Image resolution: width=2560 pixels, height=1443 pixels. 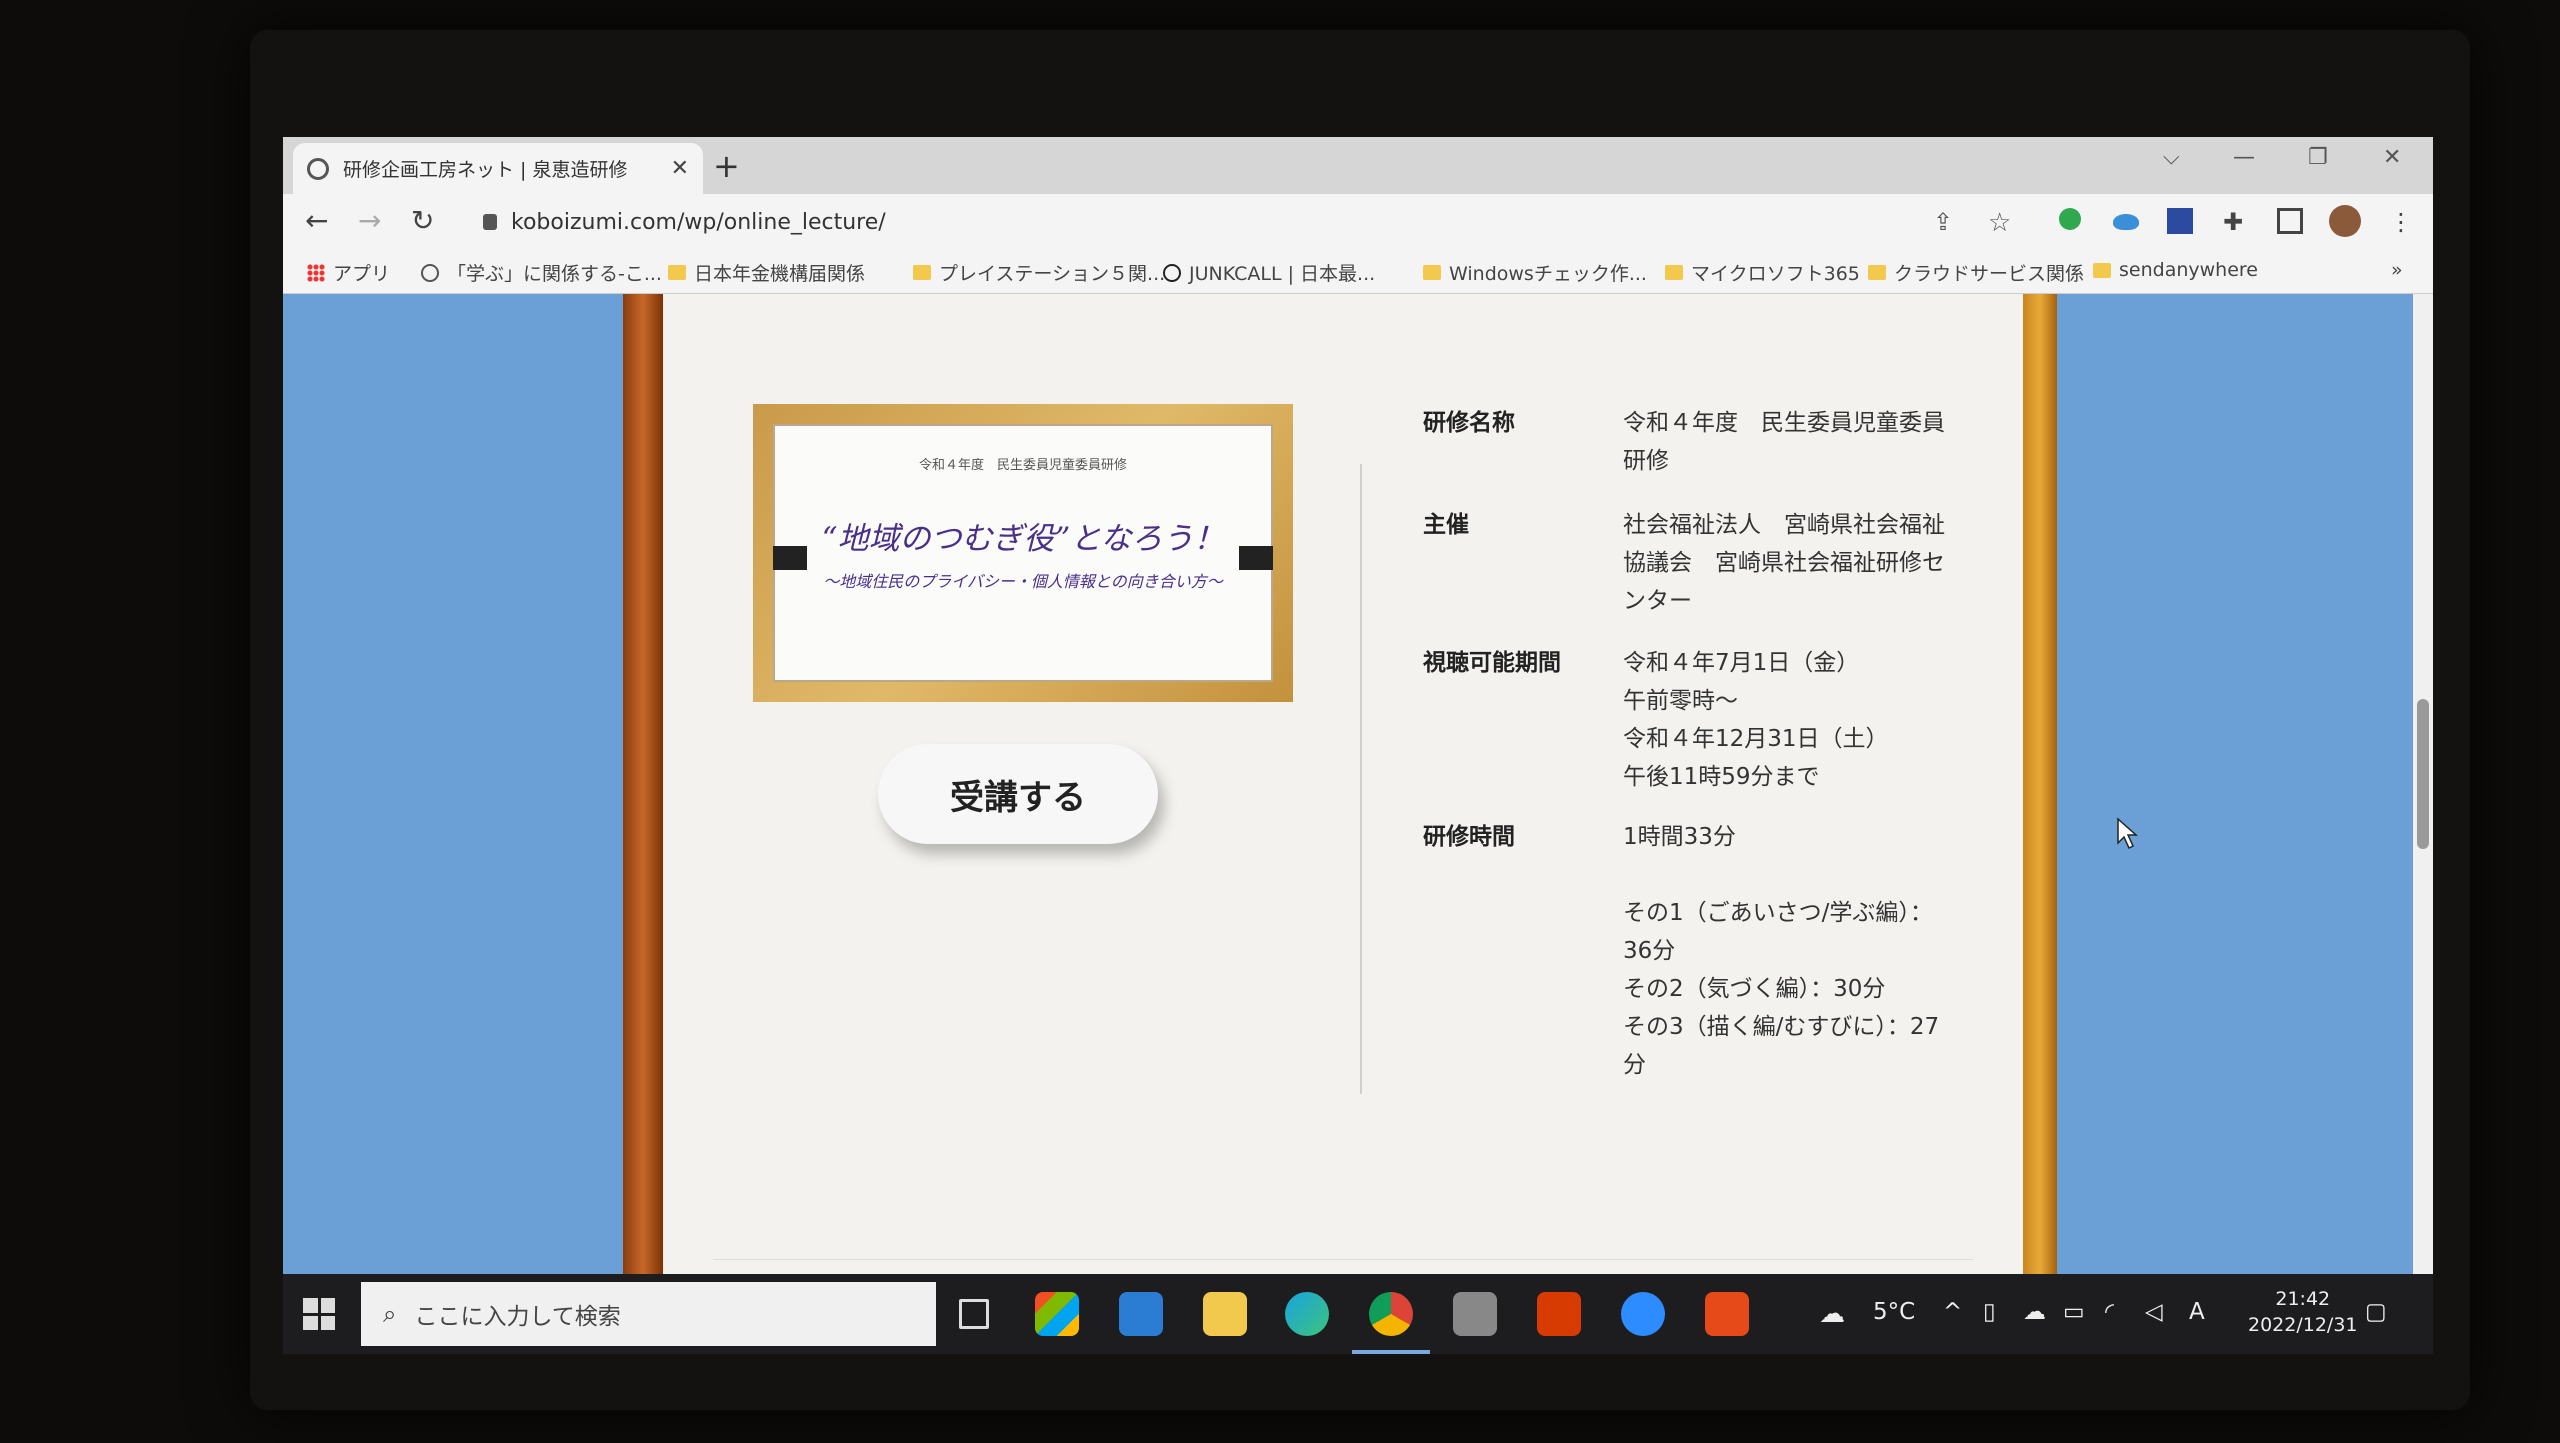 What do you see at coordinates (2423, 774) in the screenshot?
I see `scrollbar-thumb` at bounding box center [2423, 774].